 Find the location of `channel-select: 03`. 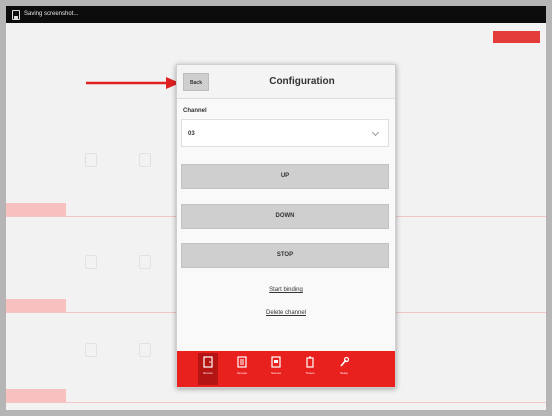

channel-select: 03 is located at coordinates (285, 133).